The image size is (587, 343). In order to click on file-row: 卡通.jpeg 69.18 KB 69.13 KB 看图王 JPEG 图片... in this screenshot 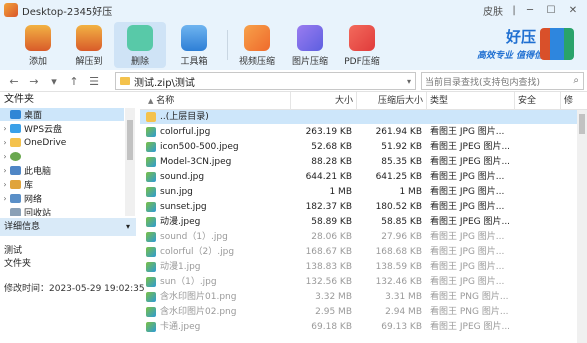, I will do `click(358, 327)`.